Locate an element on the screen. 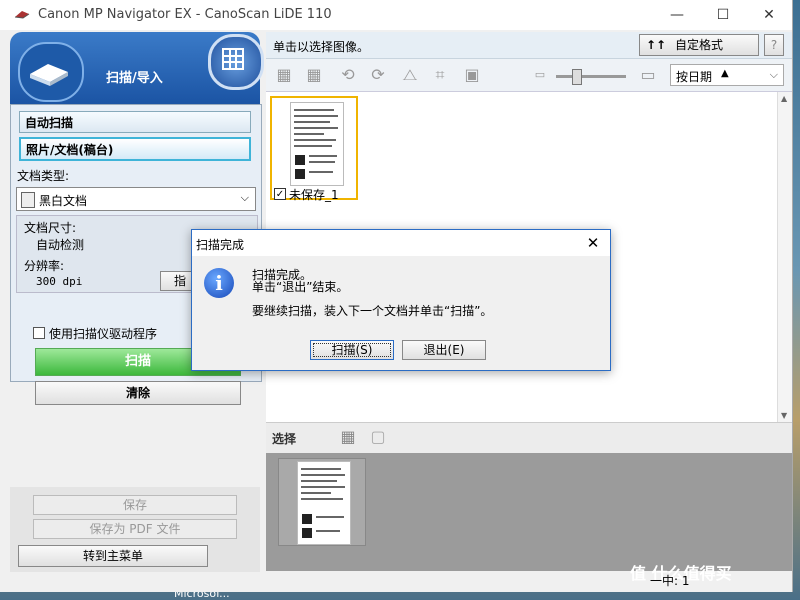  clear-button: 清除 is located at coordinates (138, 393).